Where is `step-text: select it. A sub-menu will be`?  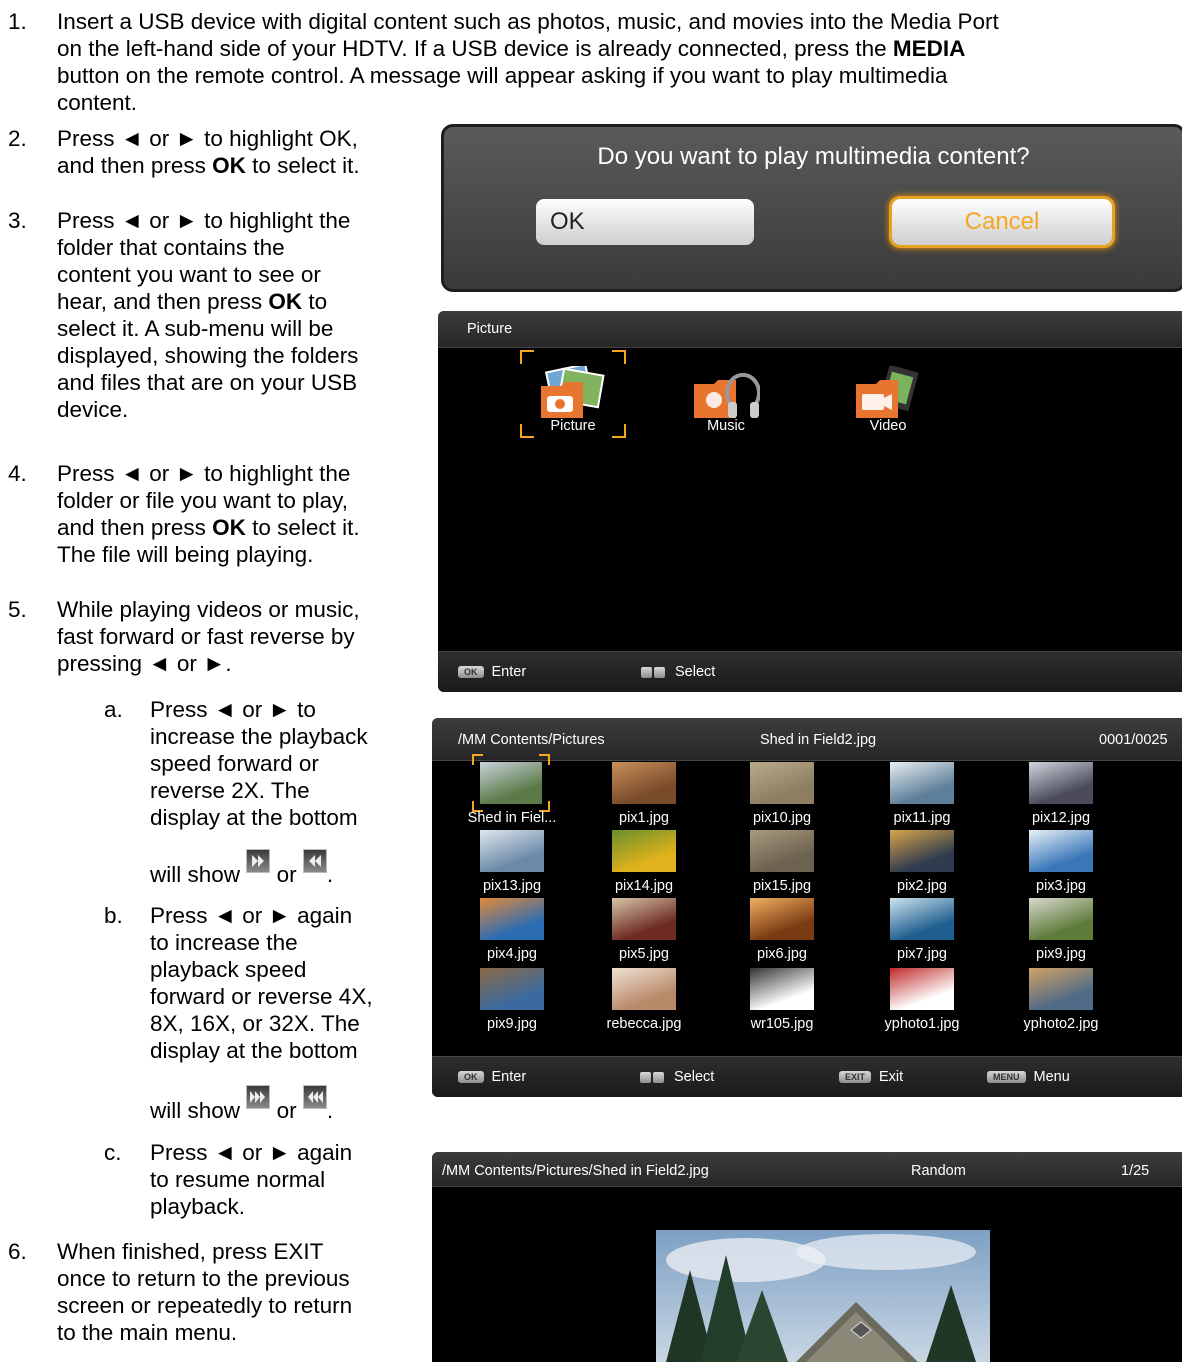 step-text: select it. A sub-menu will be is located at coordinates (195, 328).